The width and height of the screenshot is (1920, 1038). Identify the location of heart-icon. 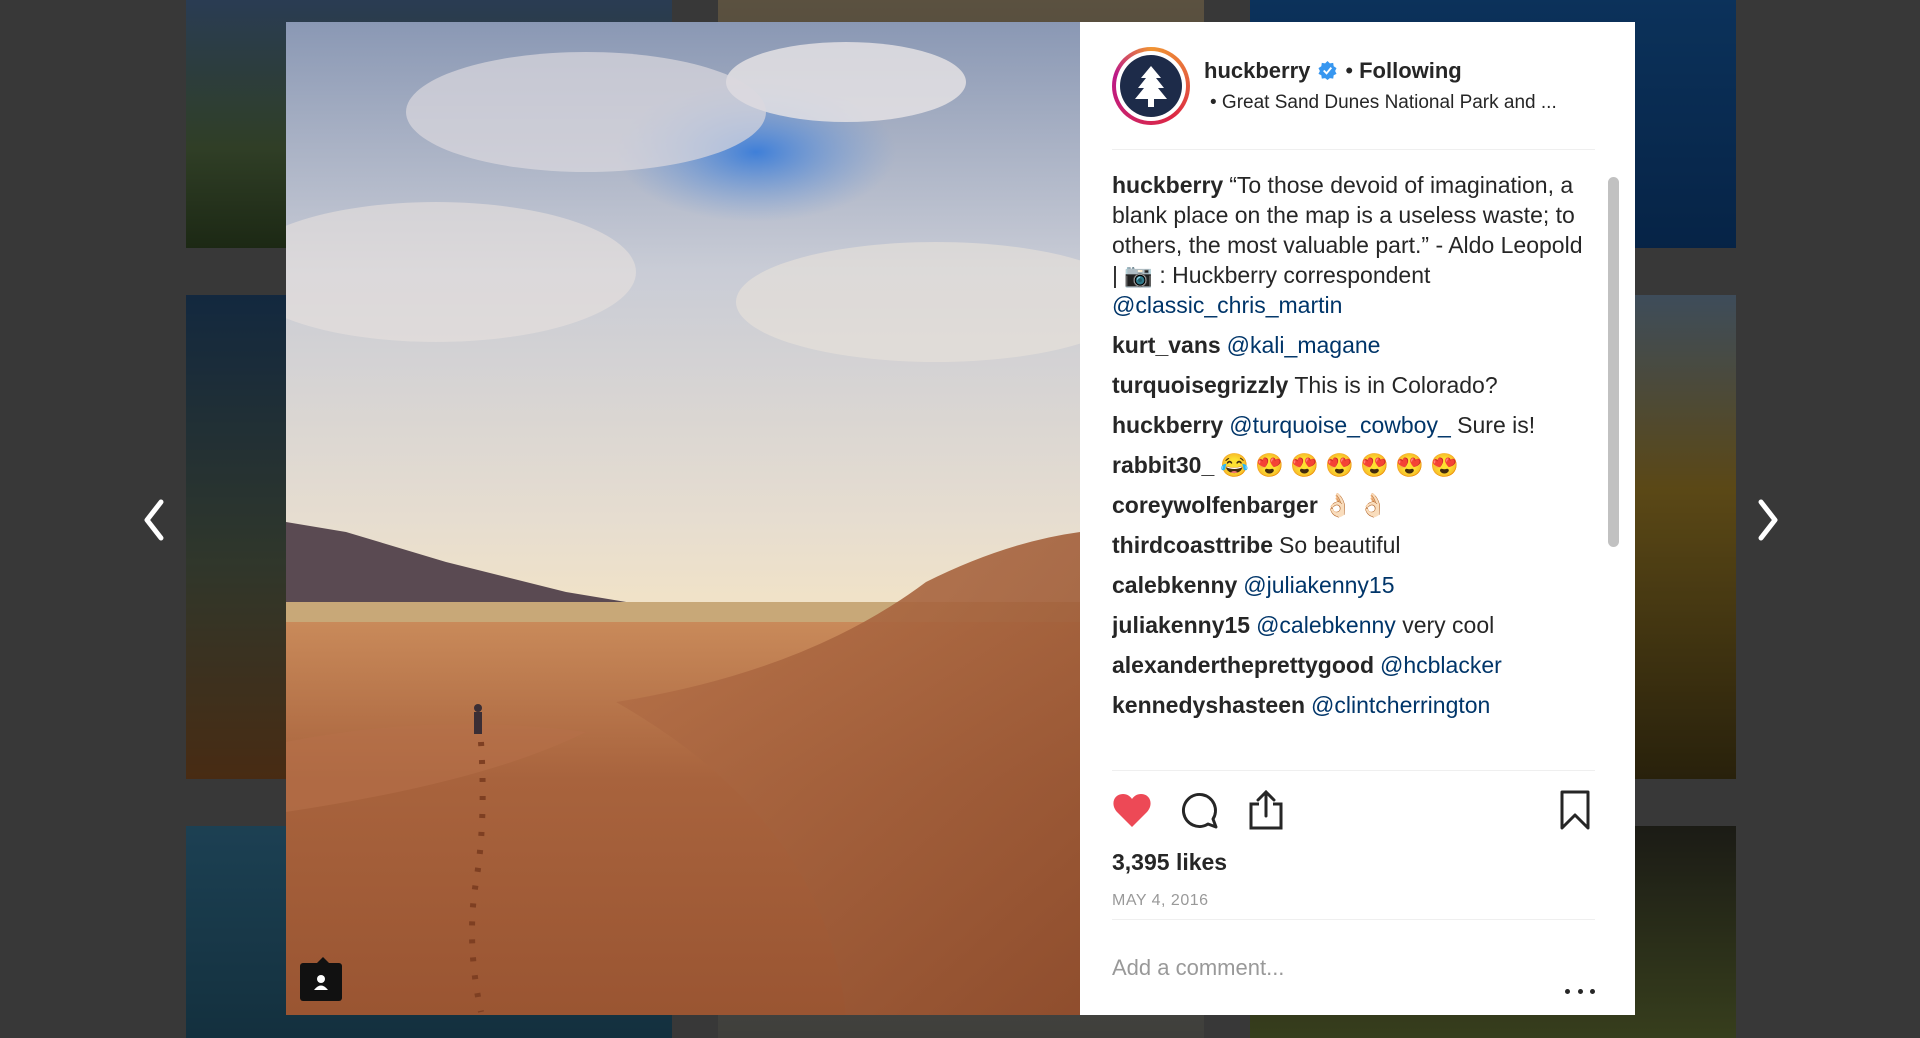
(1132, 810).